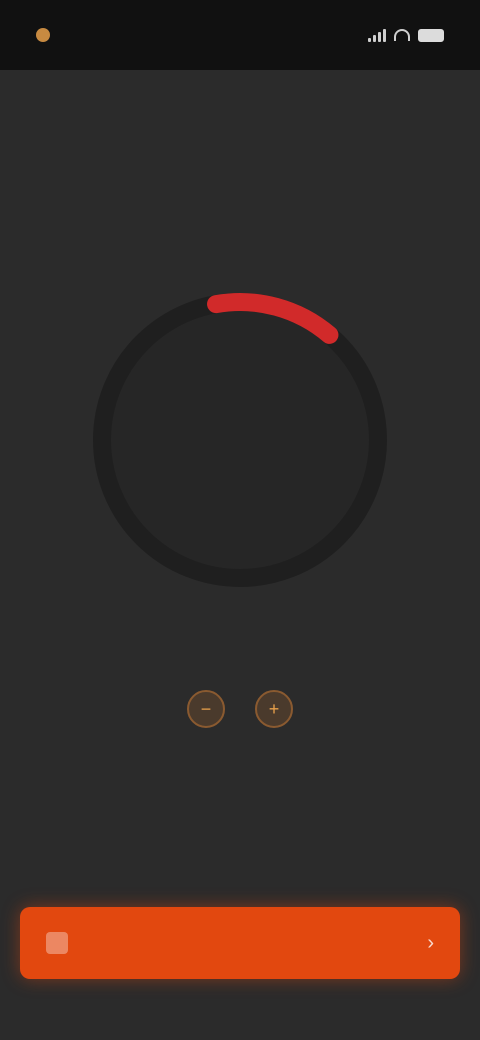  What do you see at coordinates (240, 77) in the screenshot?
I see `header` at bounding box center [240, 77].